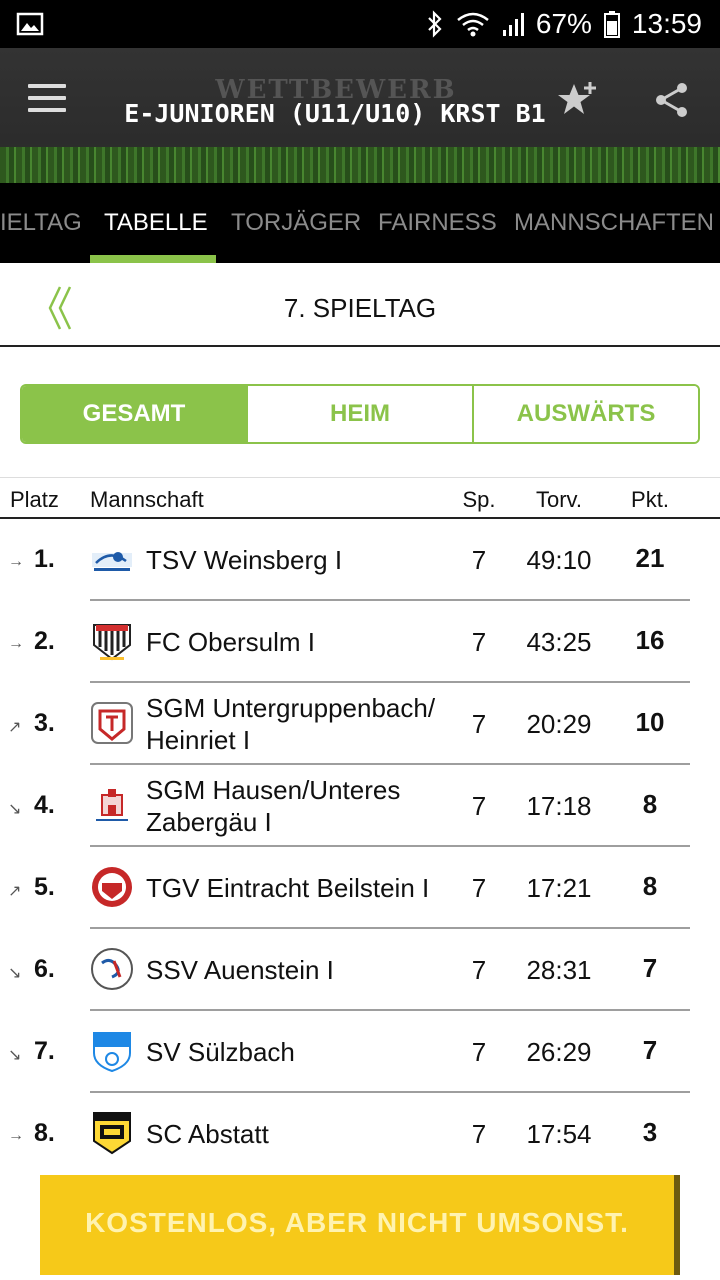 This screenshot has height=1280, width=720. What do you see at coordinates (44, 1133) in the screenshot?
I see `rank: 8.` at bounding box center [44, 1133].